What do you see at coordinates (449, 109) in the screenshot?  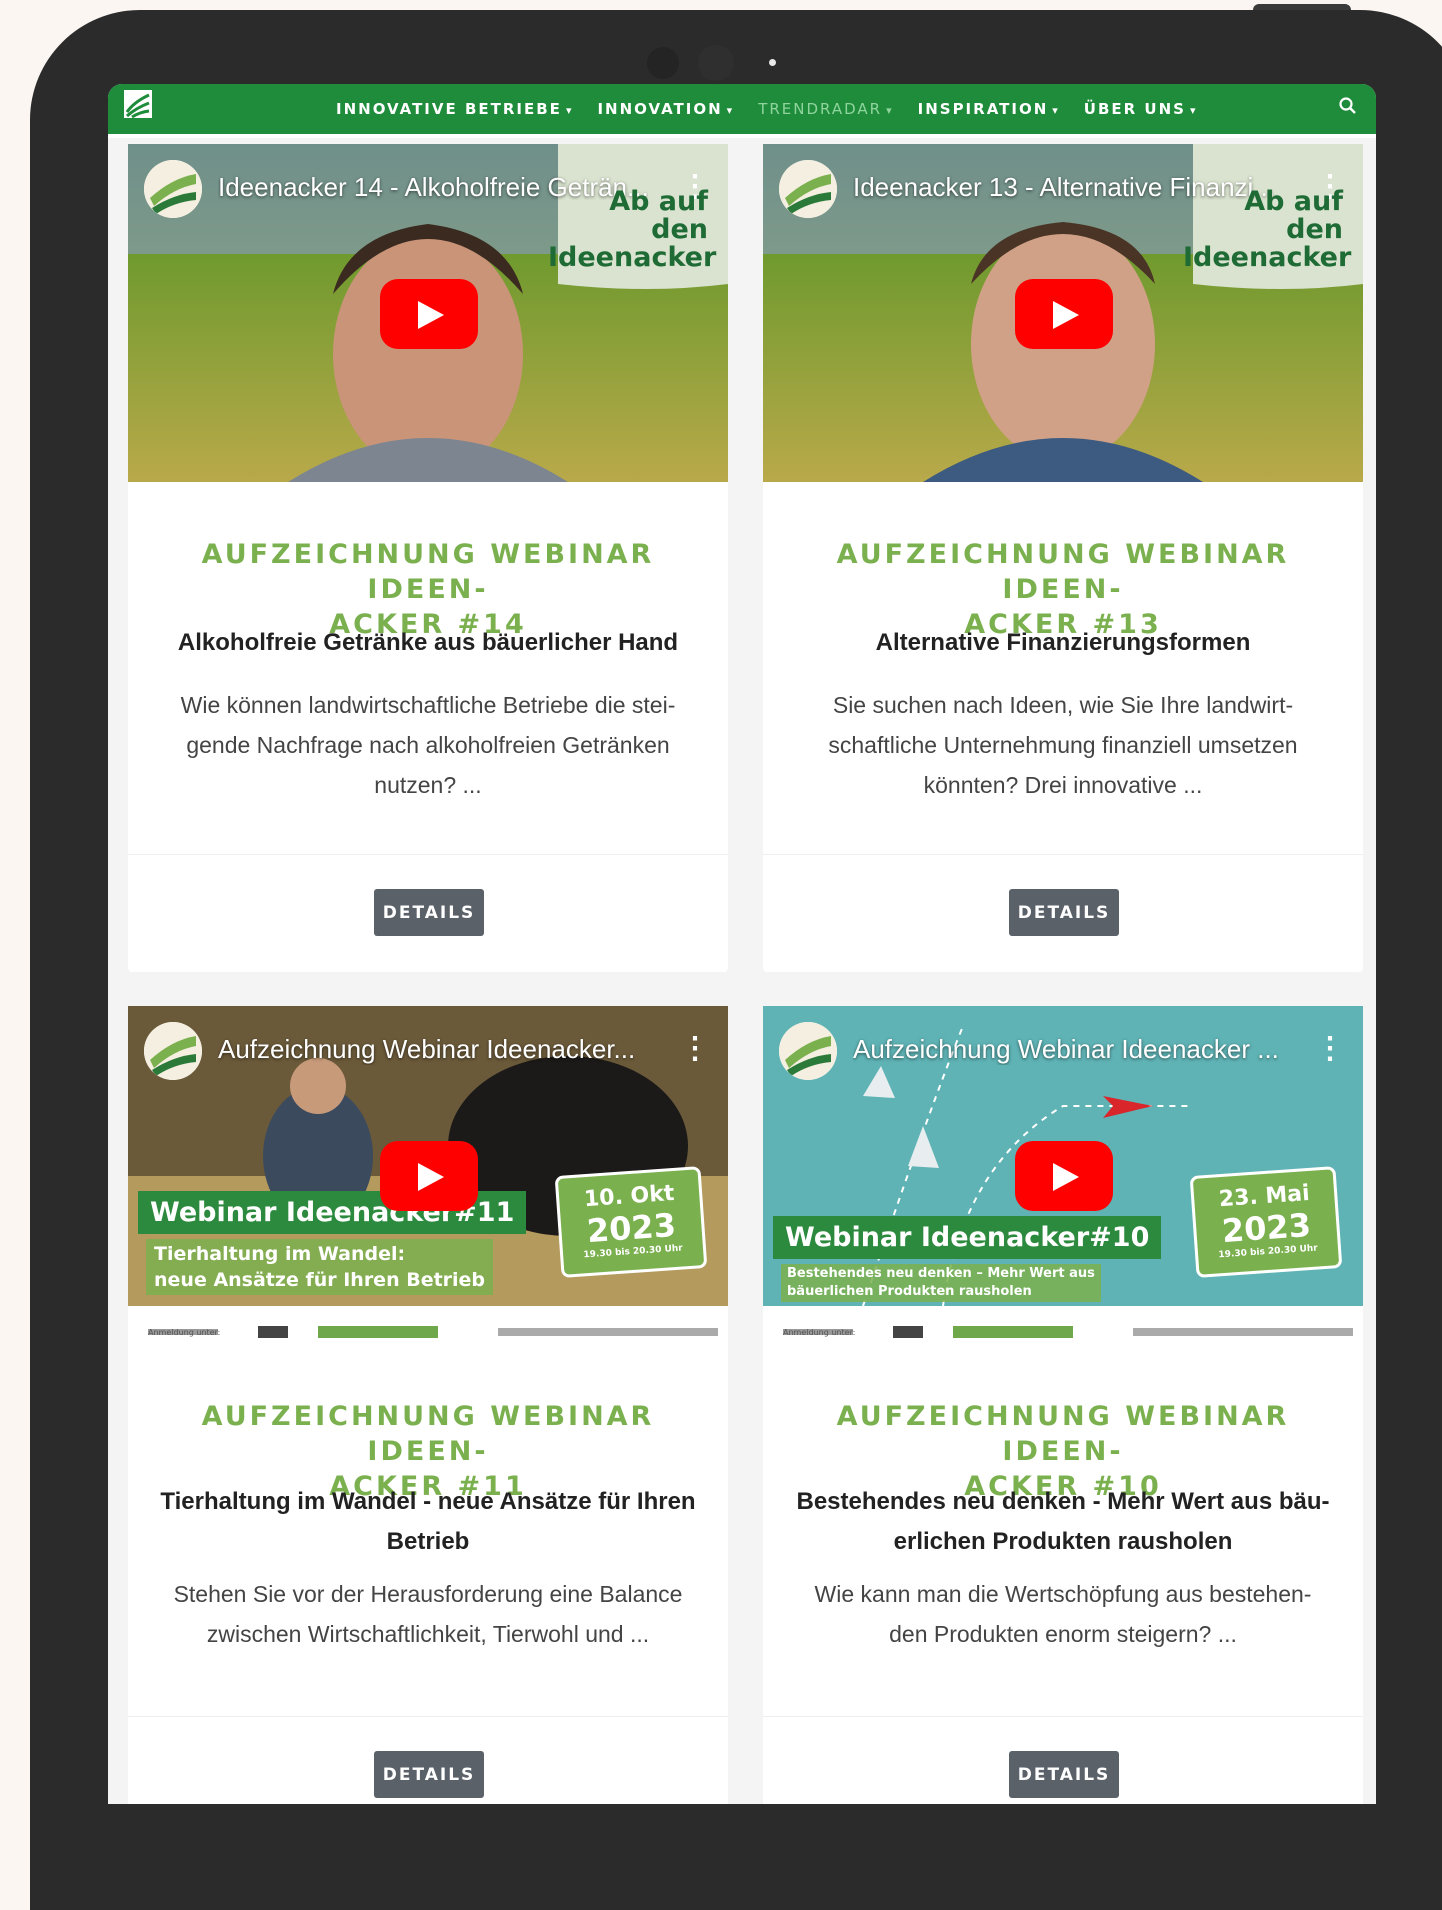 I see `nav-label: INNOVATIVE BETRIEBE` at bounding box center [449, 109].